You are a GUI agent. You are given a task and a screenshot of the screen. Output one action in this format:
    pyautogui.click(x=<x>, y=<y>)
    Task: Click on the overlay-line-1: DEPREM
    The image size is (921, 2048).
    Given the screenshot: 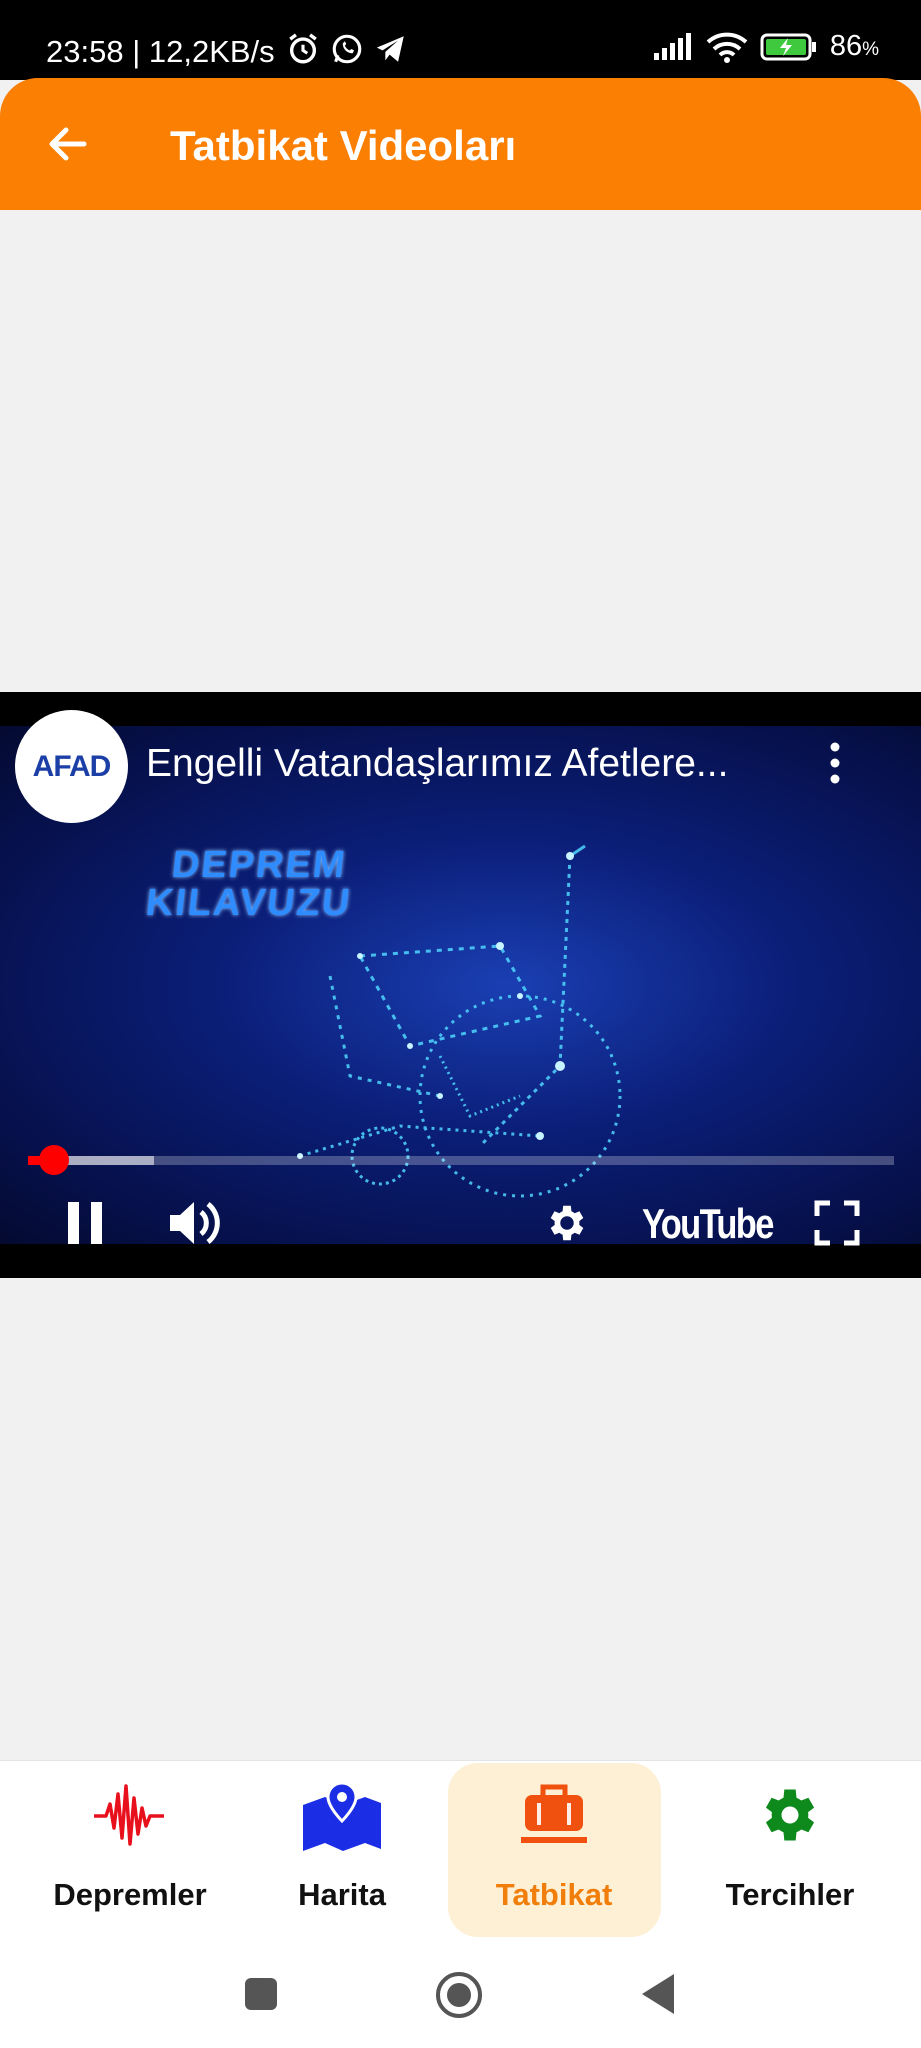 What is the action you would take?
    pyautogui.click(x=259, y=865)
    